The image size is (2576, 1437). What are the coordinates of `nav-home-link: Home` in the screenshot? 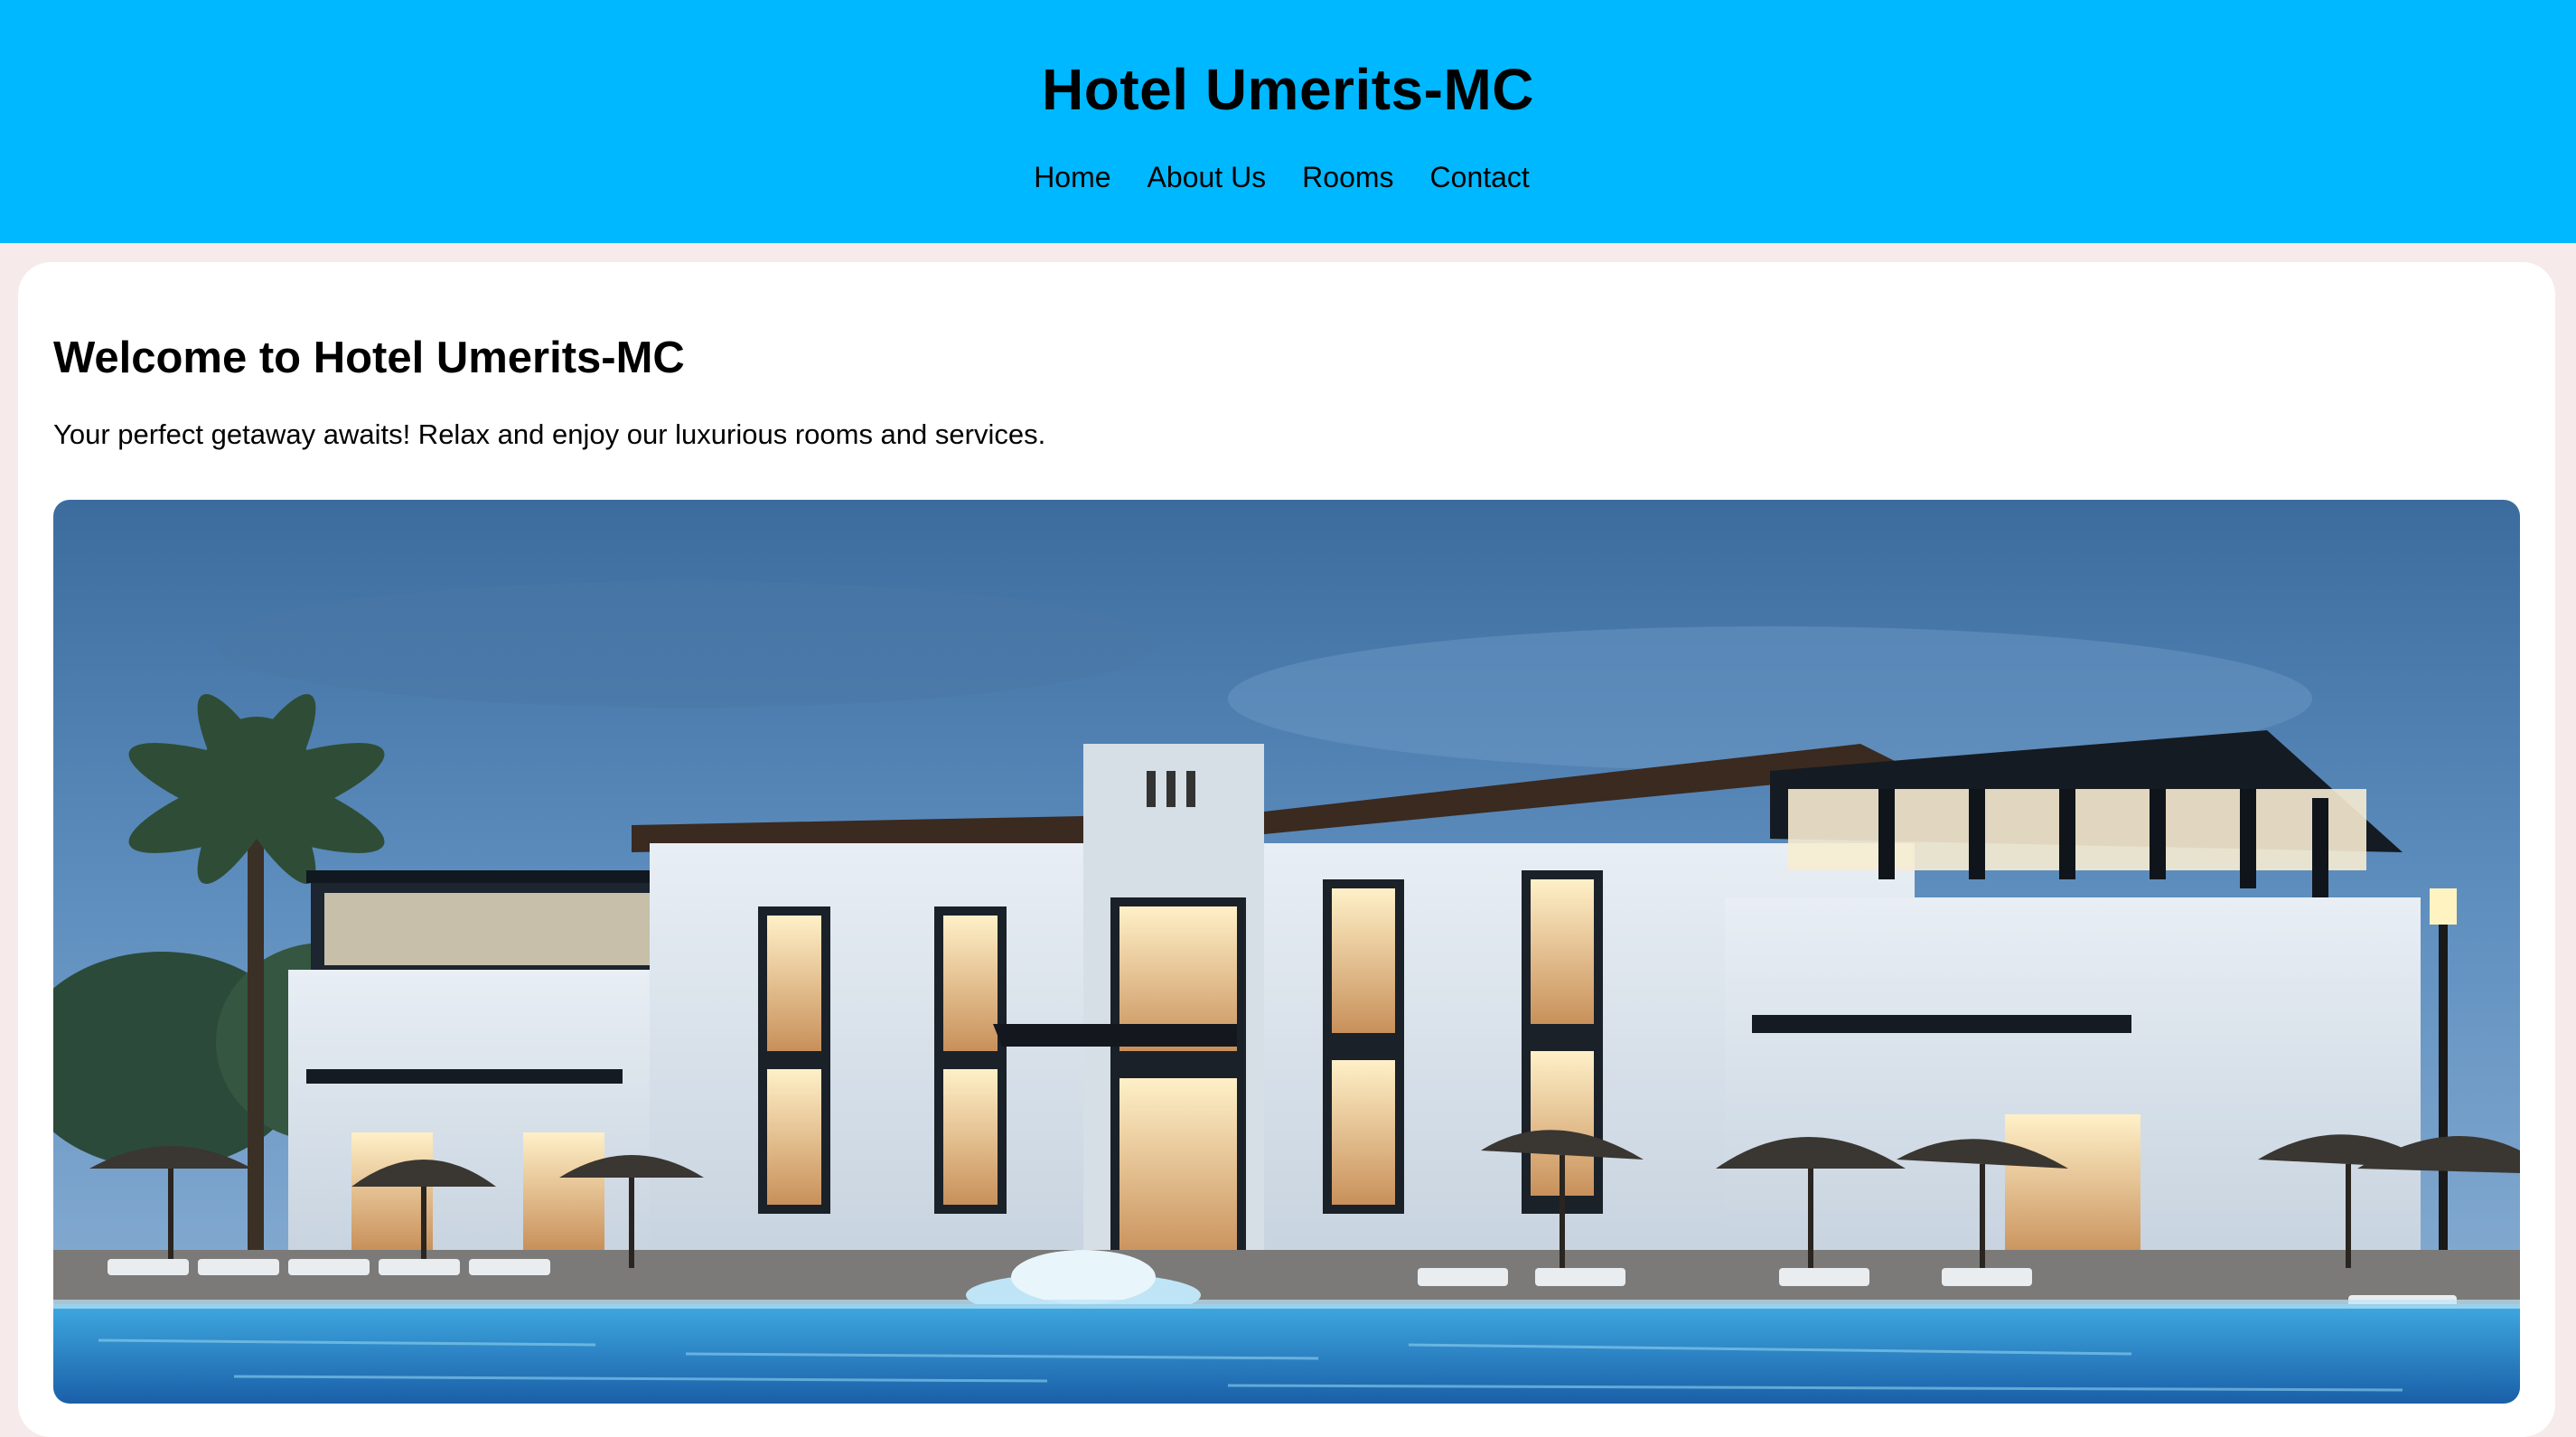 It's located at (1072, 177).